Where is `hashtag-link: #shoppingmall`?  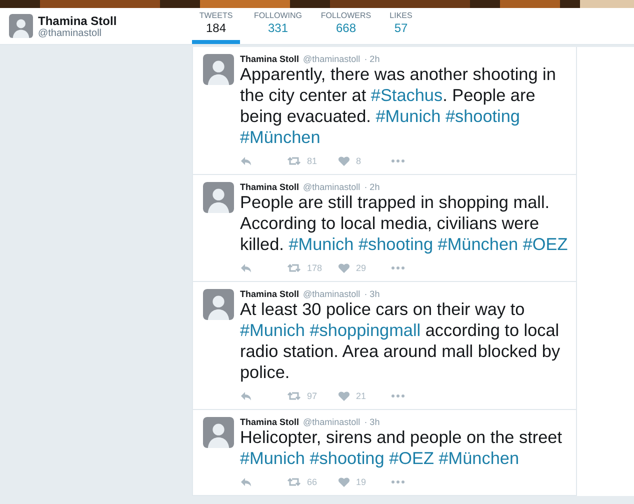 hashtag-link: #shoppingmall is located at coordinates (365, 330).